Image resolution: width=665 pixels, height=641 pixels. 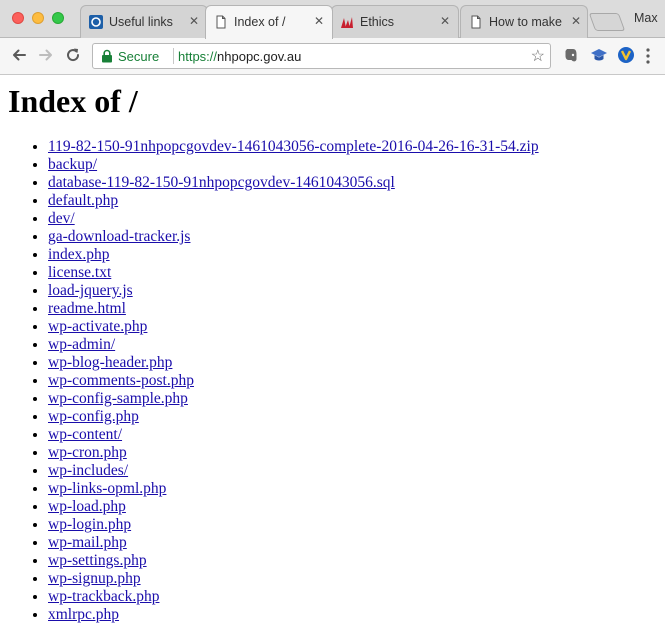 I want to click on tab-title: How to make, so click(x=525, y=22).